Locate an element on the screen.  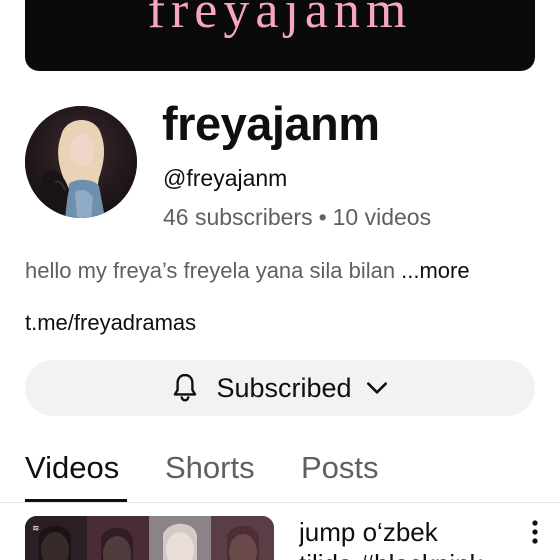
subscribed-button: Subscribed is located at coordinates (280, 388).